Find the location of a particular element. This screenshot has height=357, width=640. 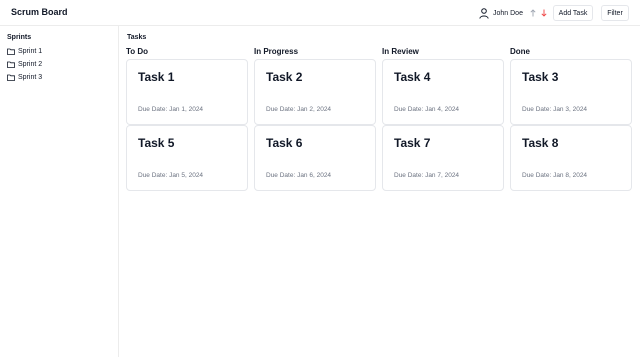

sidebar-title: Sprints is located at coordinates (19, 37).